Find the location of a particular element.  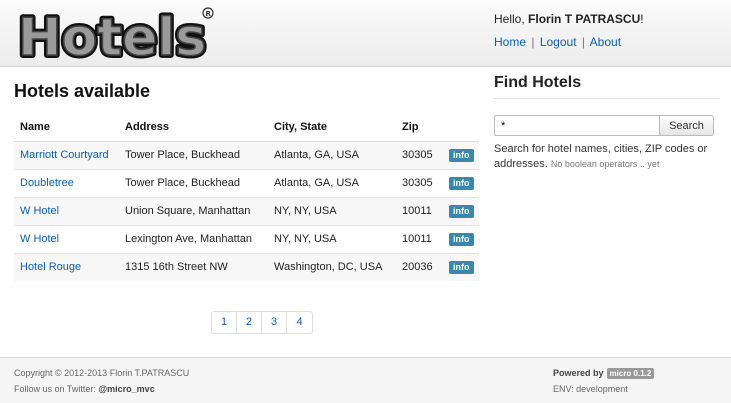

environment-label: ENV: development is located at coordinates (590, 389).